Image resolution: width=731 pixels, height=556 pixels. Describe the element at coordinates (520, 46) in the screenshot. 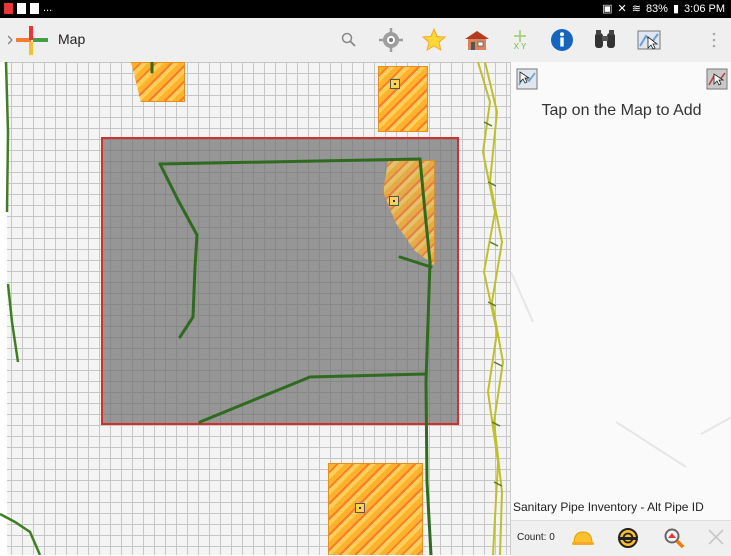

I see `xy-label: X Y` at that location.